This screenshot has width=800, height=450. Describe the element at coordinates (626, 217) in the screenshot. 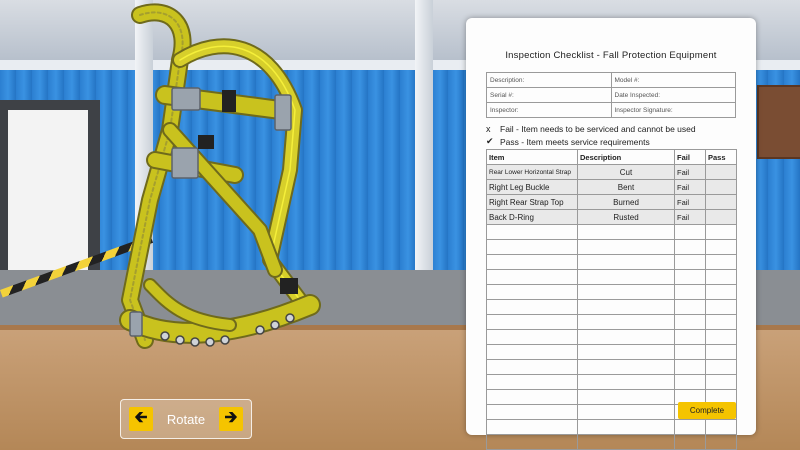

I see `description-cell: Rusted` at that location.